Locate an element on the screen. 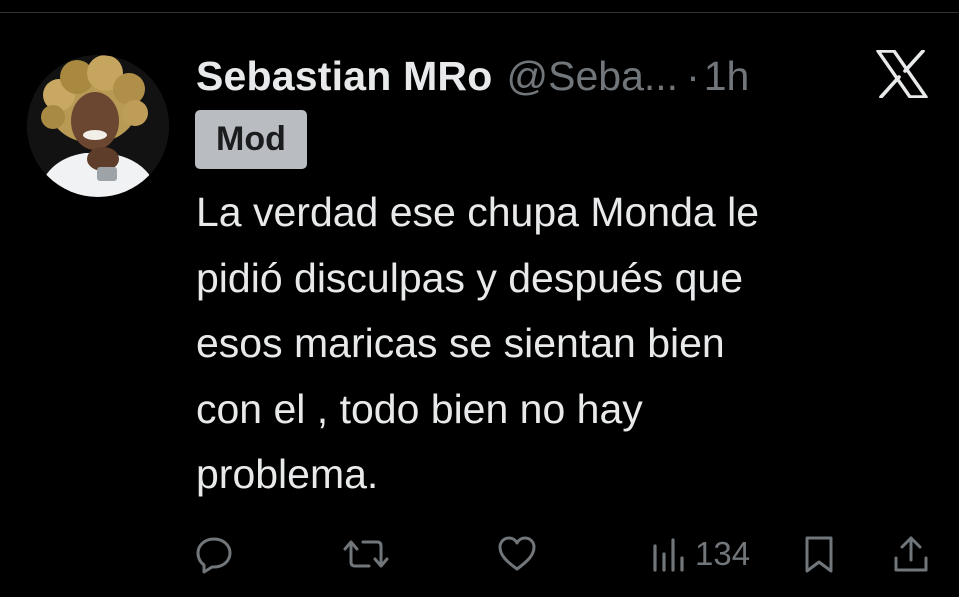 This screenshot has width=959, height=597. share-button is located at coordinates (911, 554).